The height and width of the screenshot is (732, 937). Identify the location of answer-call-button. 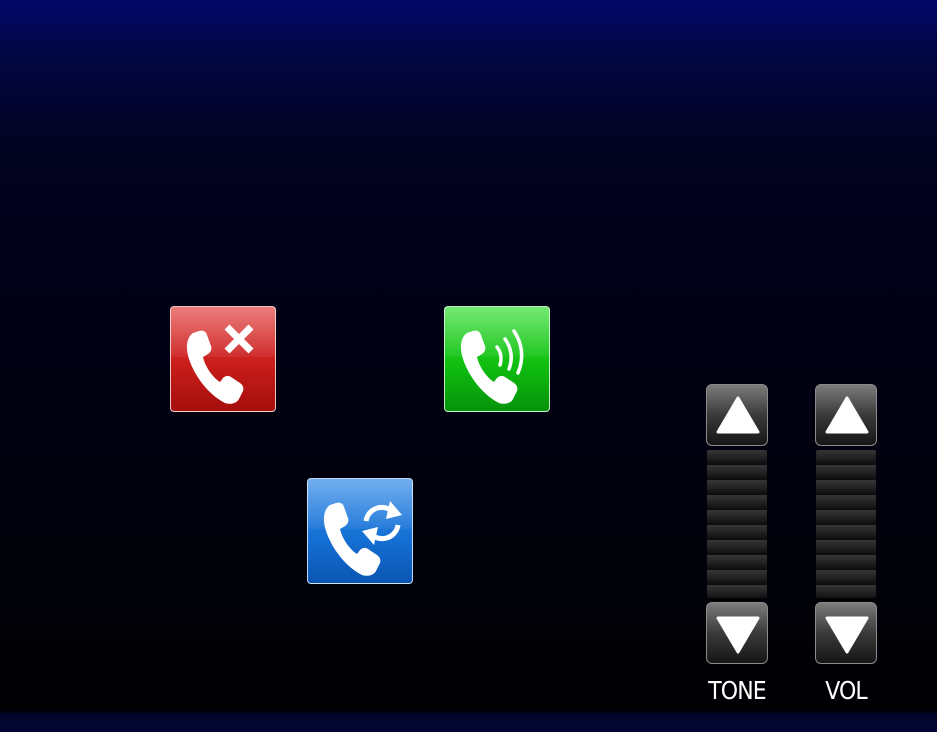
(497, 359).